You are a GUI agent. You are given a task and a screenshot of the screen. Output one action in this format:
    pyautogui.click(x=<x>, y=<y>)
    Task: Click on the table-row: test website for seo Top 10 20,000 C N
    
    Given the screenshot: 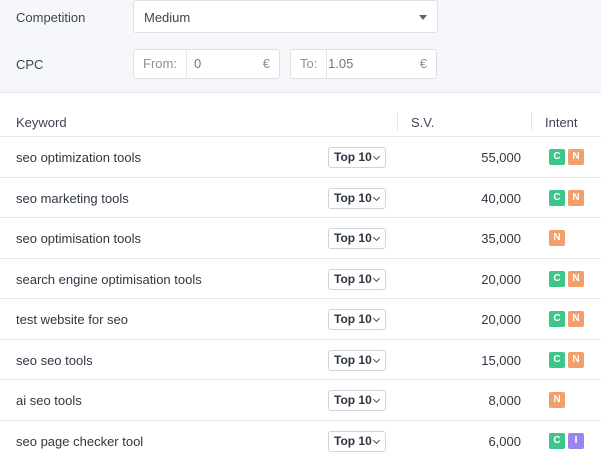 What is the action you would take?
    pyautogui.click(x=300, y=319)
    